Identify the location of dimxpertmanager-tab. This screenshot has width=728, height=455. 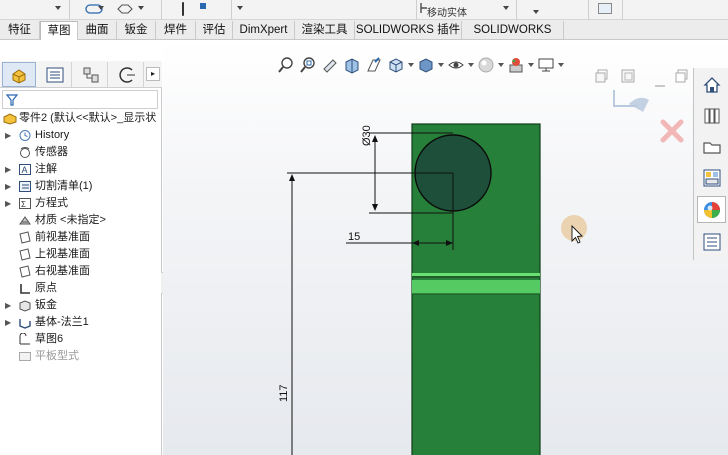
(127, 74).